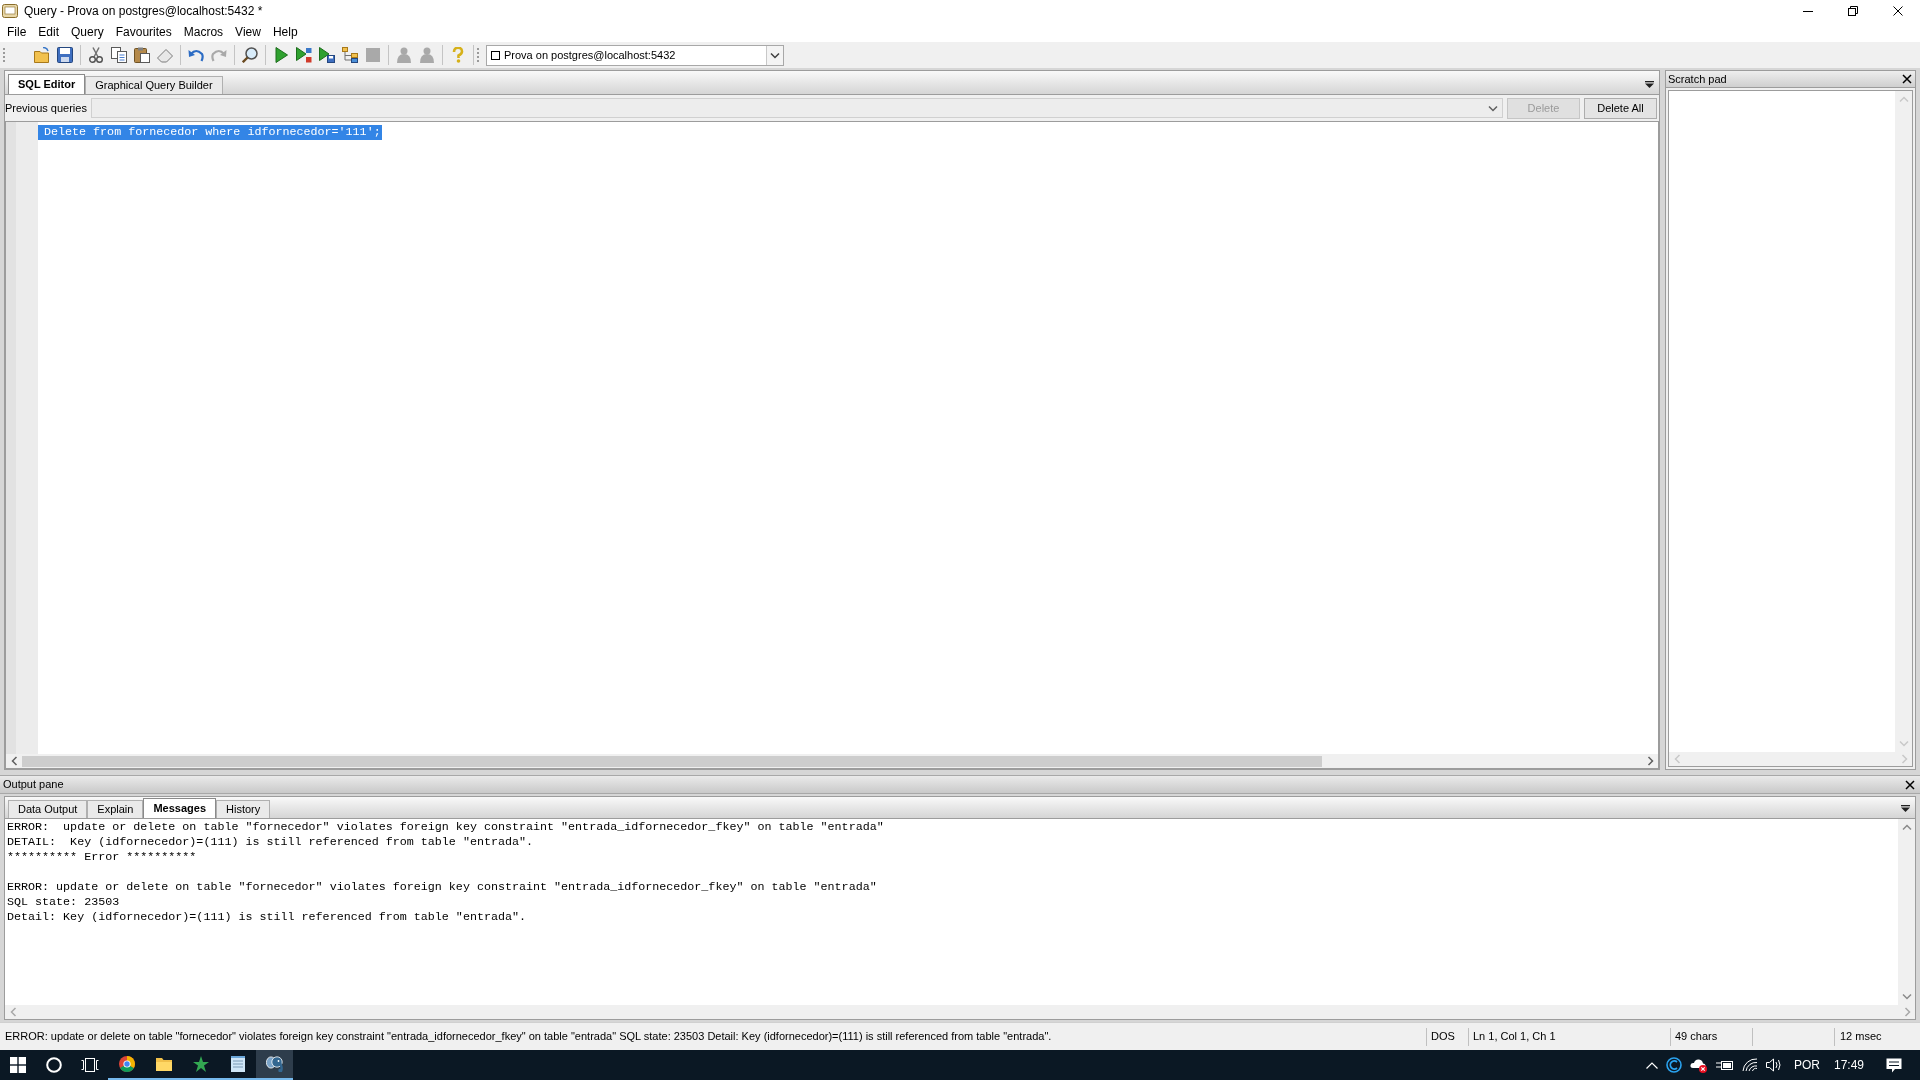  Describe the element at coordinates (1620, 108) in the screenshot. I see `query-history-button: Delete All` at that location.